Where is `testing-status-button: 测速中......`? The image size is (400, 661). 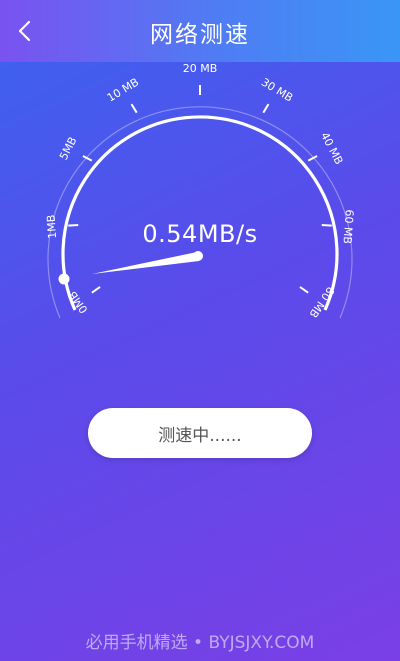
testing-status-button: 测速中...... is located at coordinates (200, 433).